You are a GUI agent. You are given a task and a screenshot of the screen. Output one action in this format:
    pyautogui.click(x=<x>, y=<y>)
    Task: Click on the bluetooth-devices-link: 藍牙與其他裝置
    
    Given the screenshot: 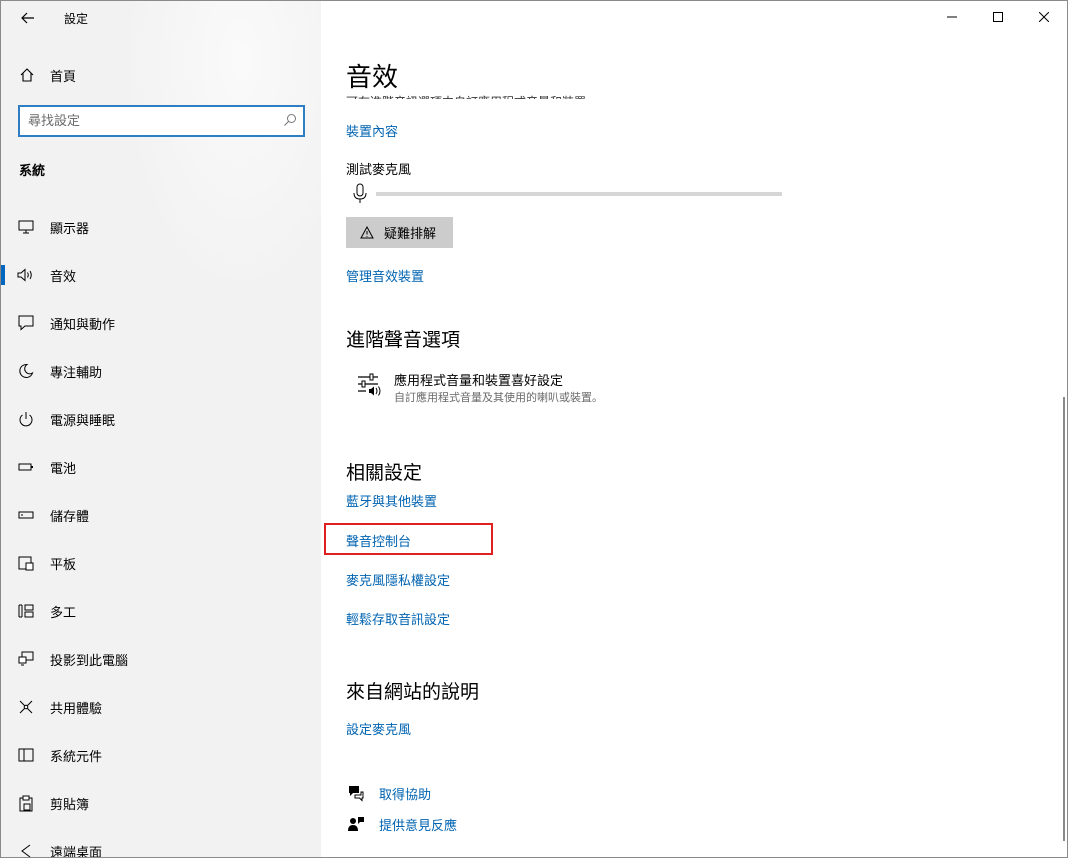 What is the action you would take?
    pyautogui.click(x=391, y=500)
    